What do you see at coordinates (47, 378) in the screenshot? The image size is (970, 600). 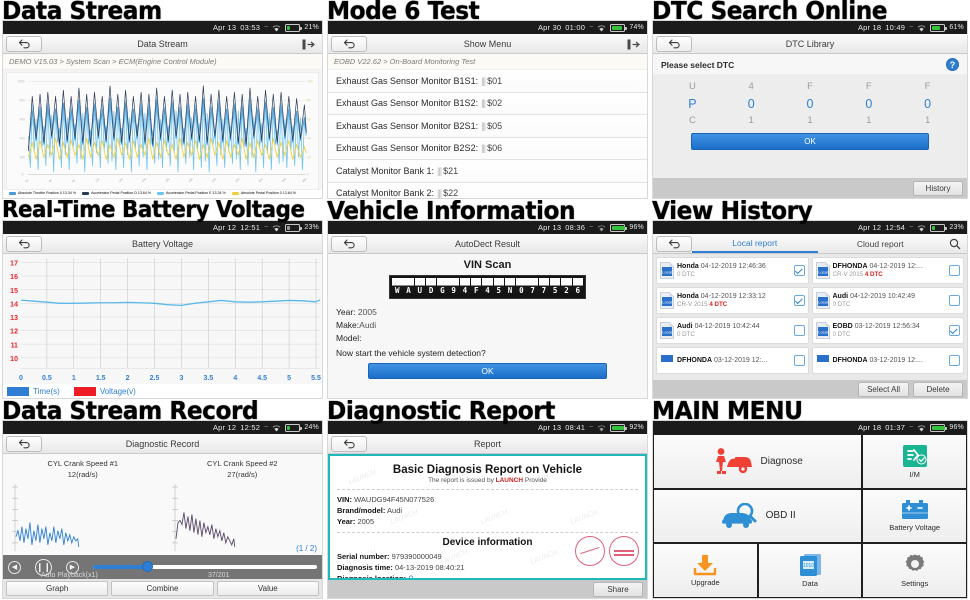 I see `svg-text: 0.5` at bounding box center [47, 378].